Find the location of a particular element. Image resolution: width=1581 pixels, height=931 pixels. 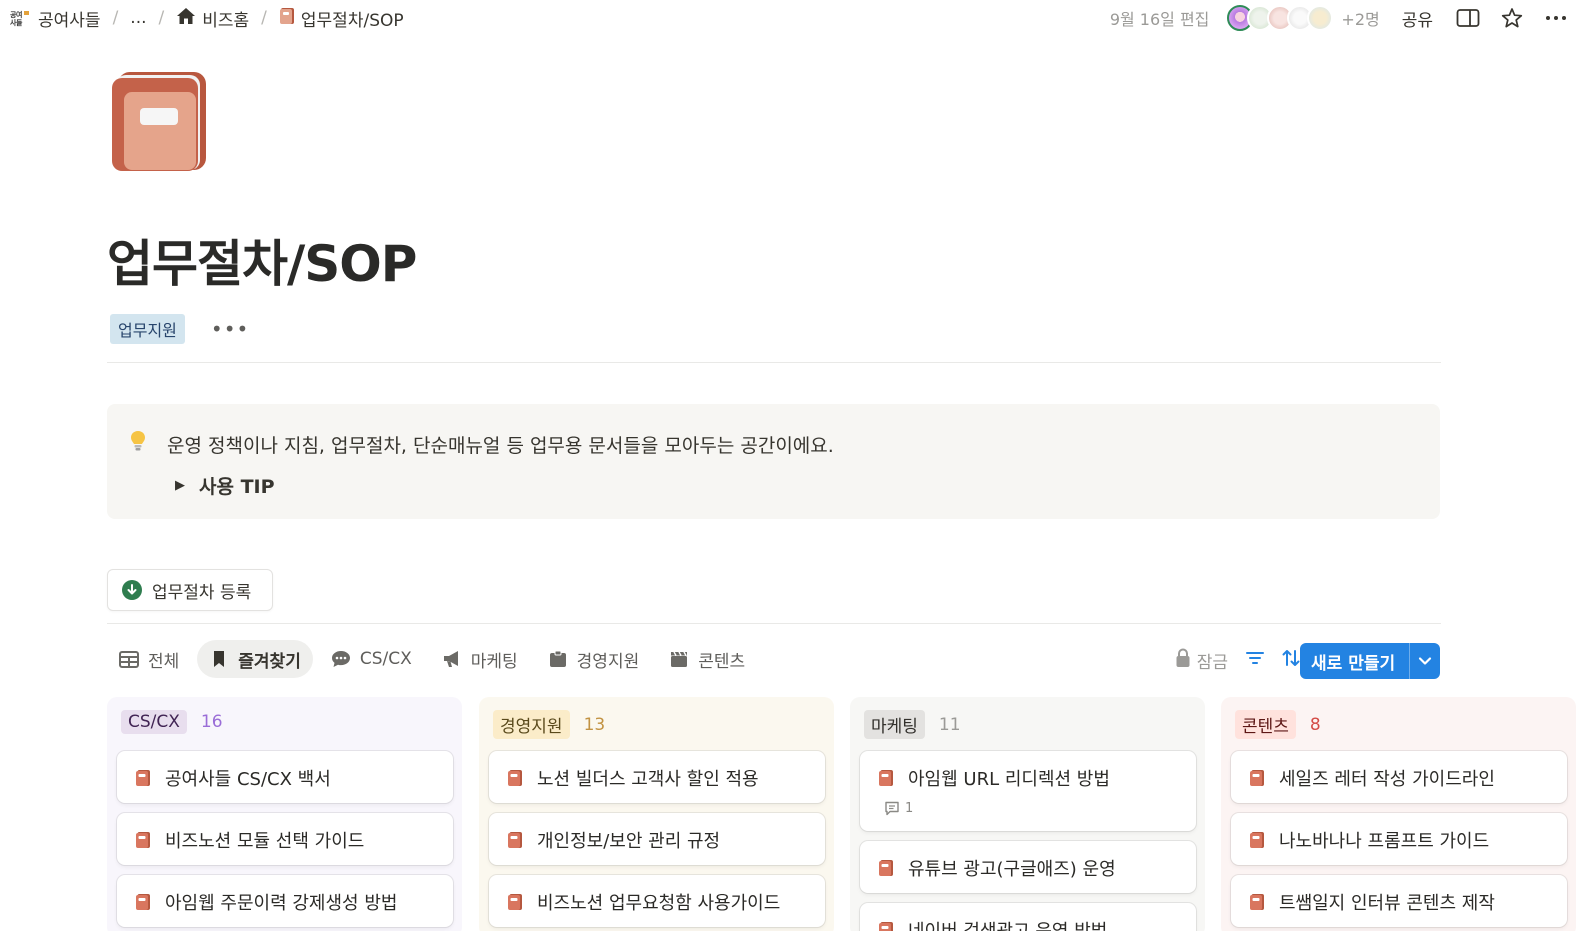

card-title: 아임웹 주문이력 강제생성 방법 is located at coordinates (281, 903).